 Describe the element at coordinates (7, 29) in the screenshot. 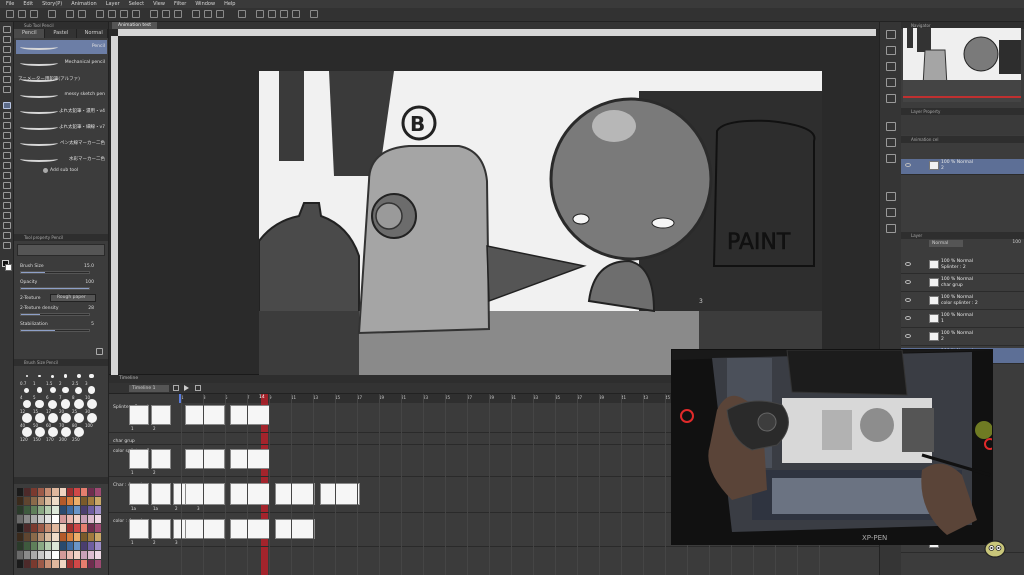

I see `zoom-tool-icon` at that location.